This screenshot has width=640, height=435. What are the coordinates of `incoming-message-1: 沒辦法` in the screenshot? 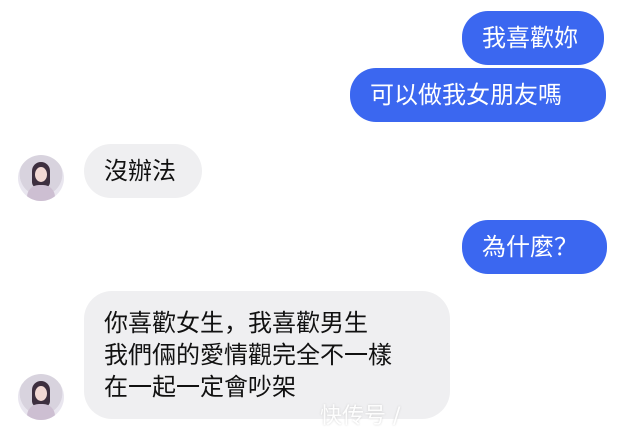 It's located at (143, 171).